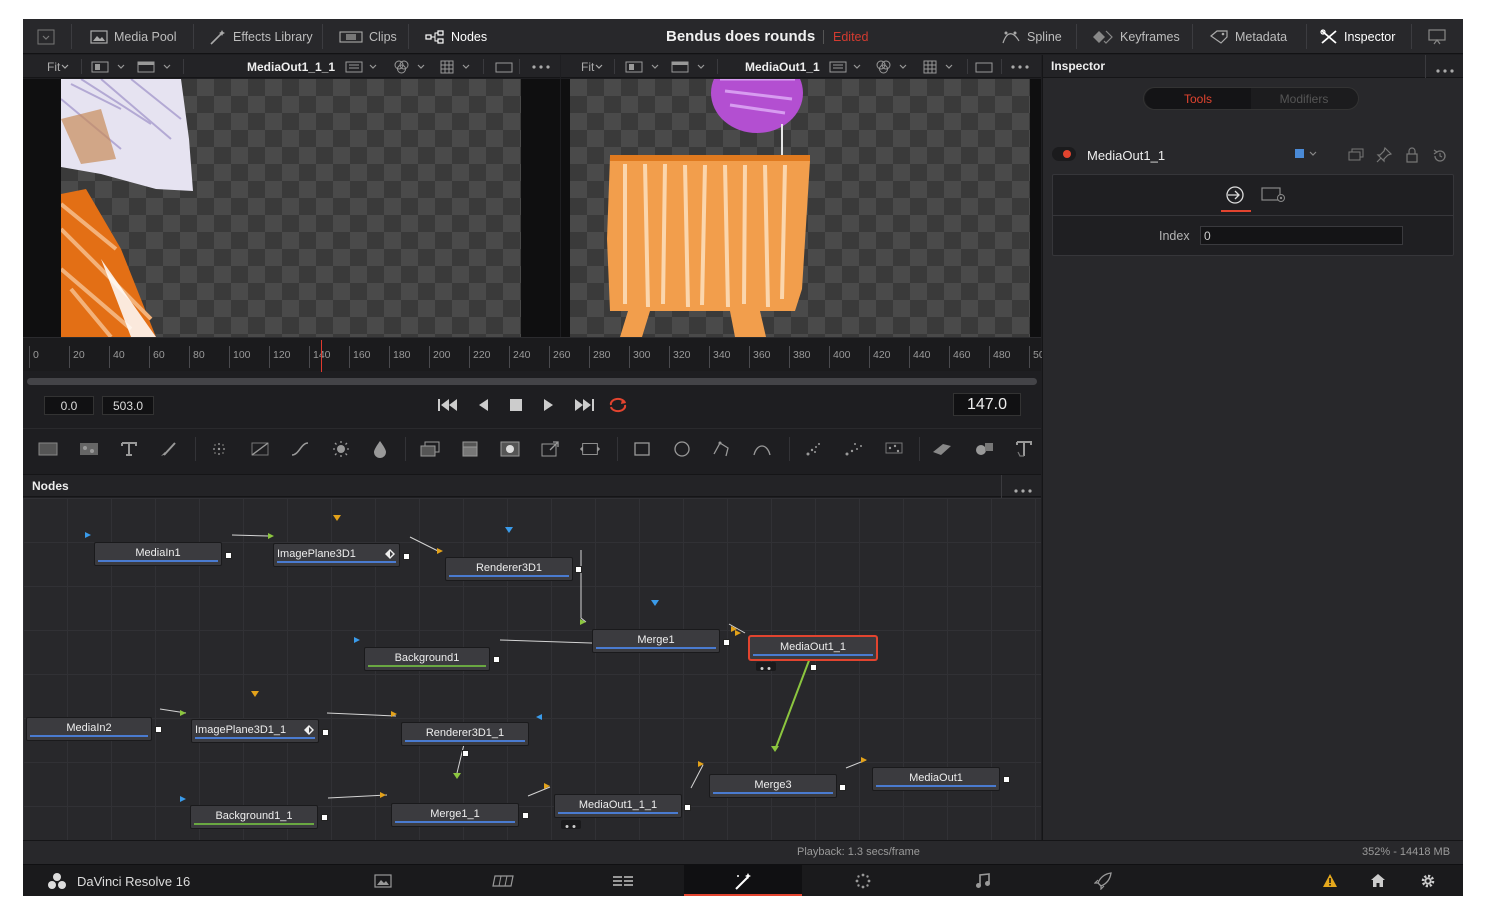  Describe the element at coordinates (691, 66) in the screenshot. I see `right-viewer-roi-button` at that location.